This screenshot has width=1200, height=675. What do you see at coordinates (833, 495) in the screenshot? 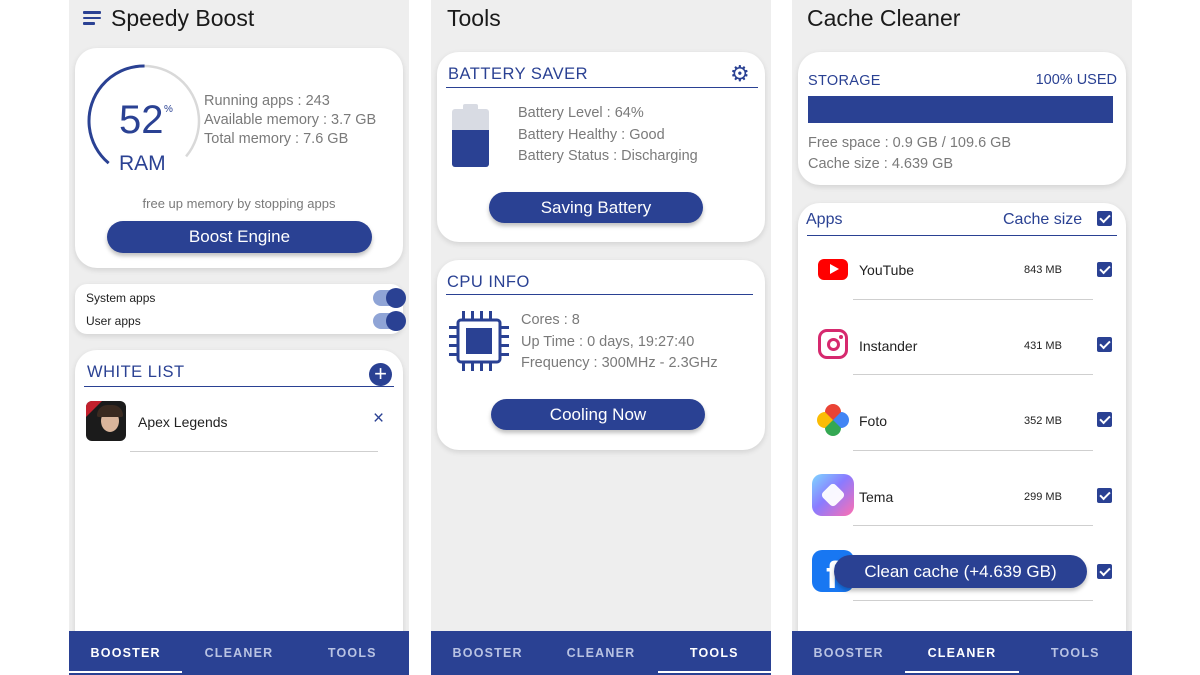
I see `theme-app-icon` at bounding box center [833, 495].